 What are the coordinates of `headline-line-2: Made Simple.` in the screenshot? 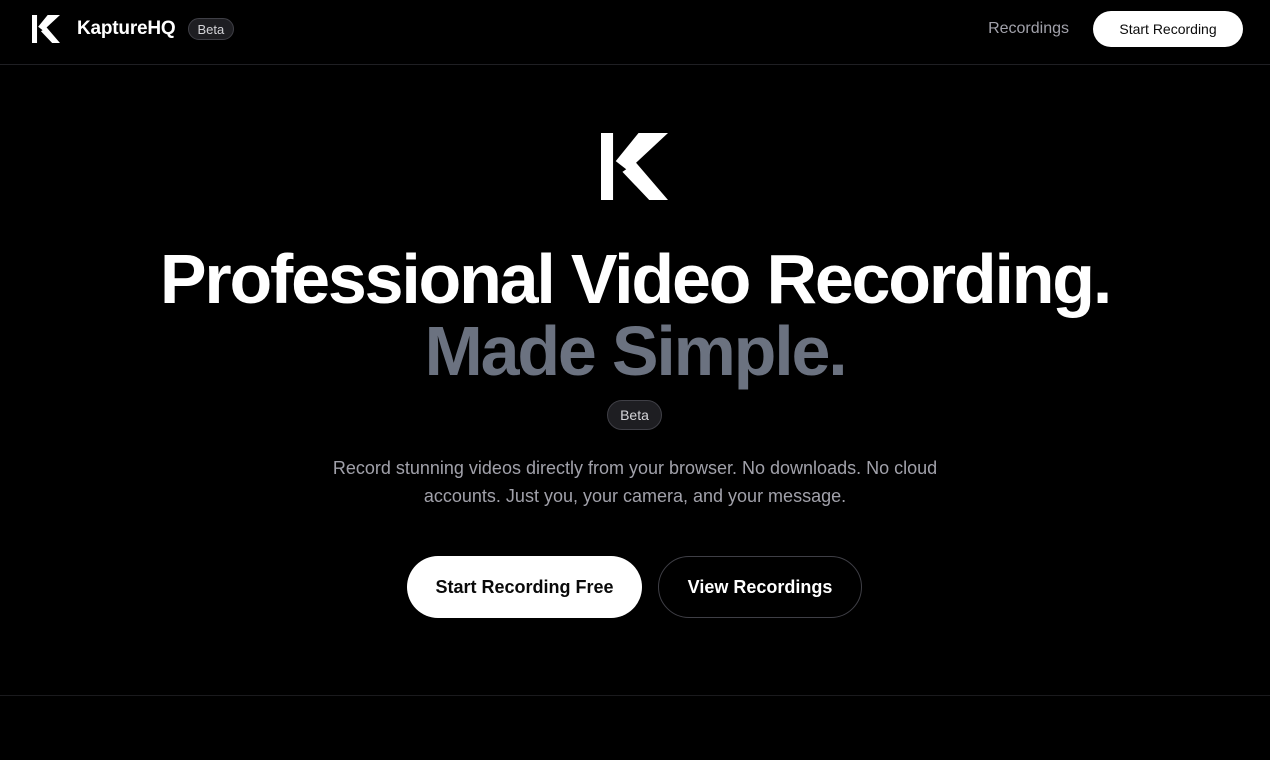 It's located at (636, 351).